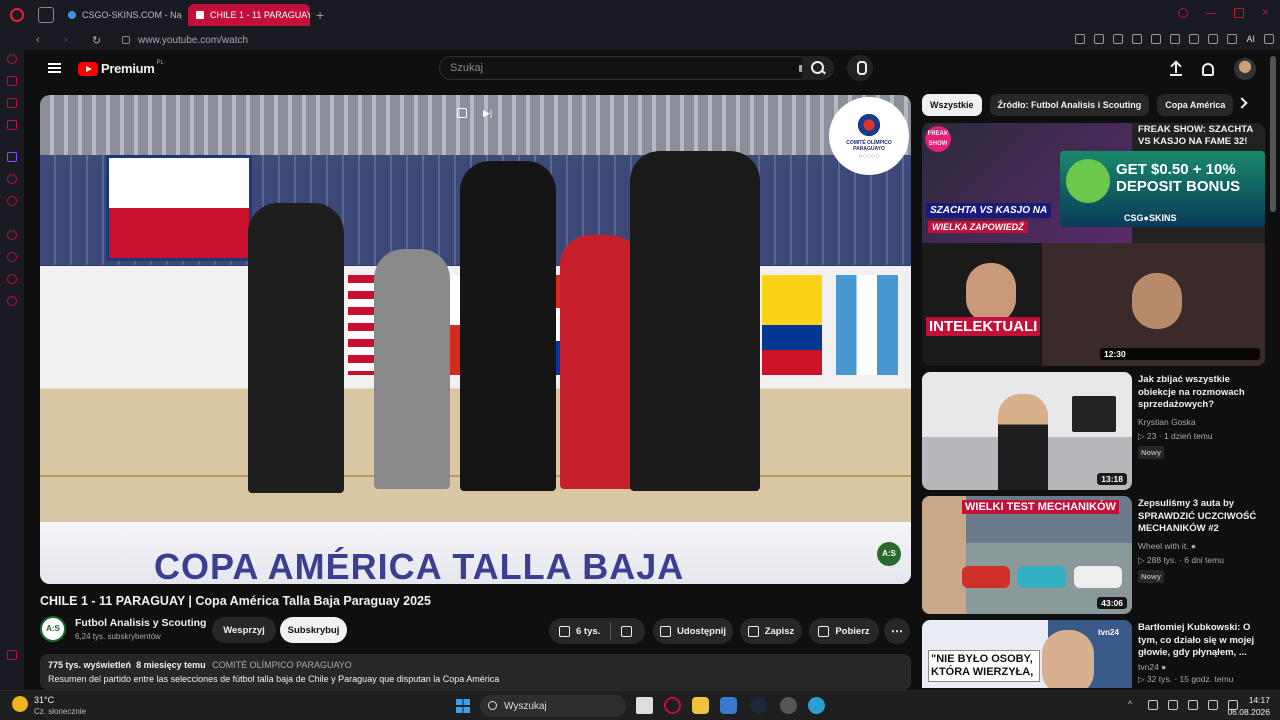  I want to click on monitor-icon, so click(1213, 705).